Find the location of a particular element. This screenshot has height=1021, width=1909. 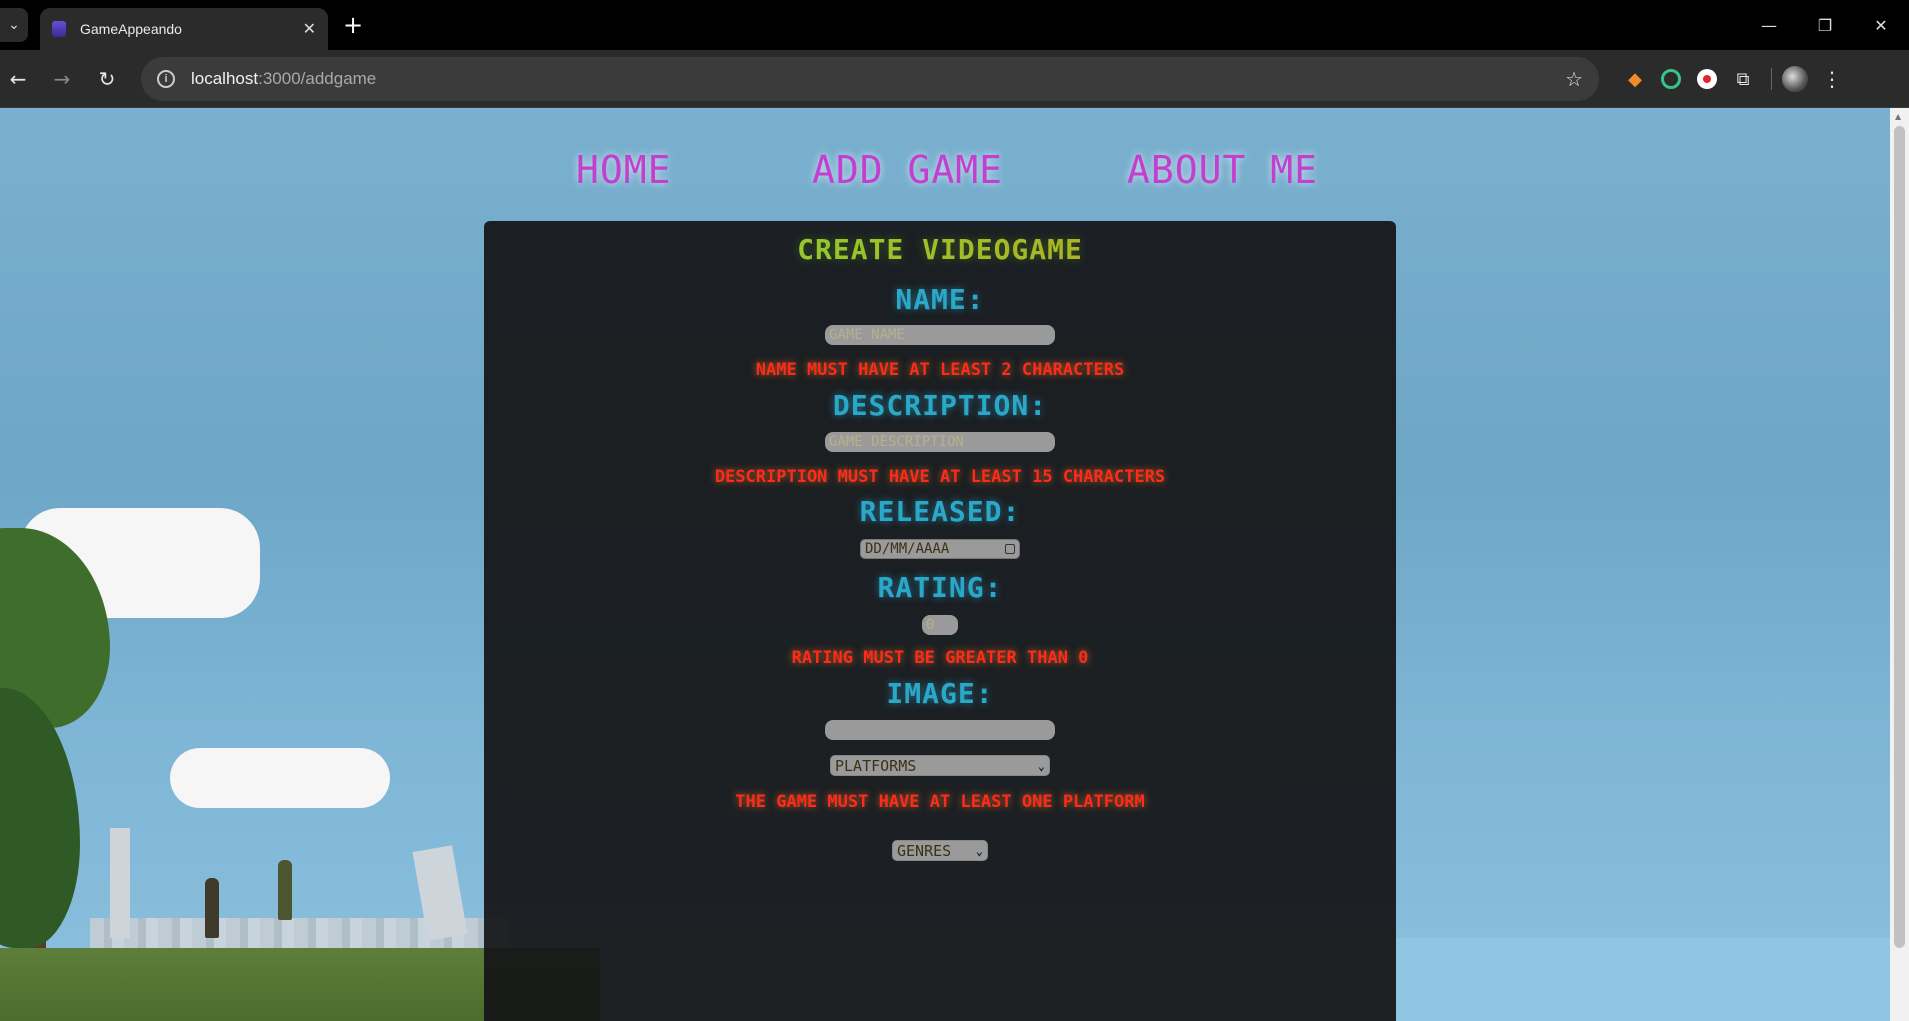

address-bar: i localhost:3000/addgame ☆ is located at coordinates (870, 79).